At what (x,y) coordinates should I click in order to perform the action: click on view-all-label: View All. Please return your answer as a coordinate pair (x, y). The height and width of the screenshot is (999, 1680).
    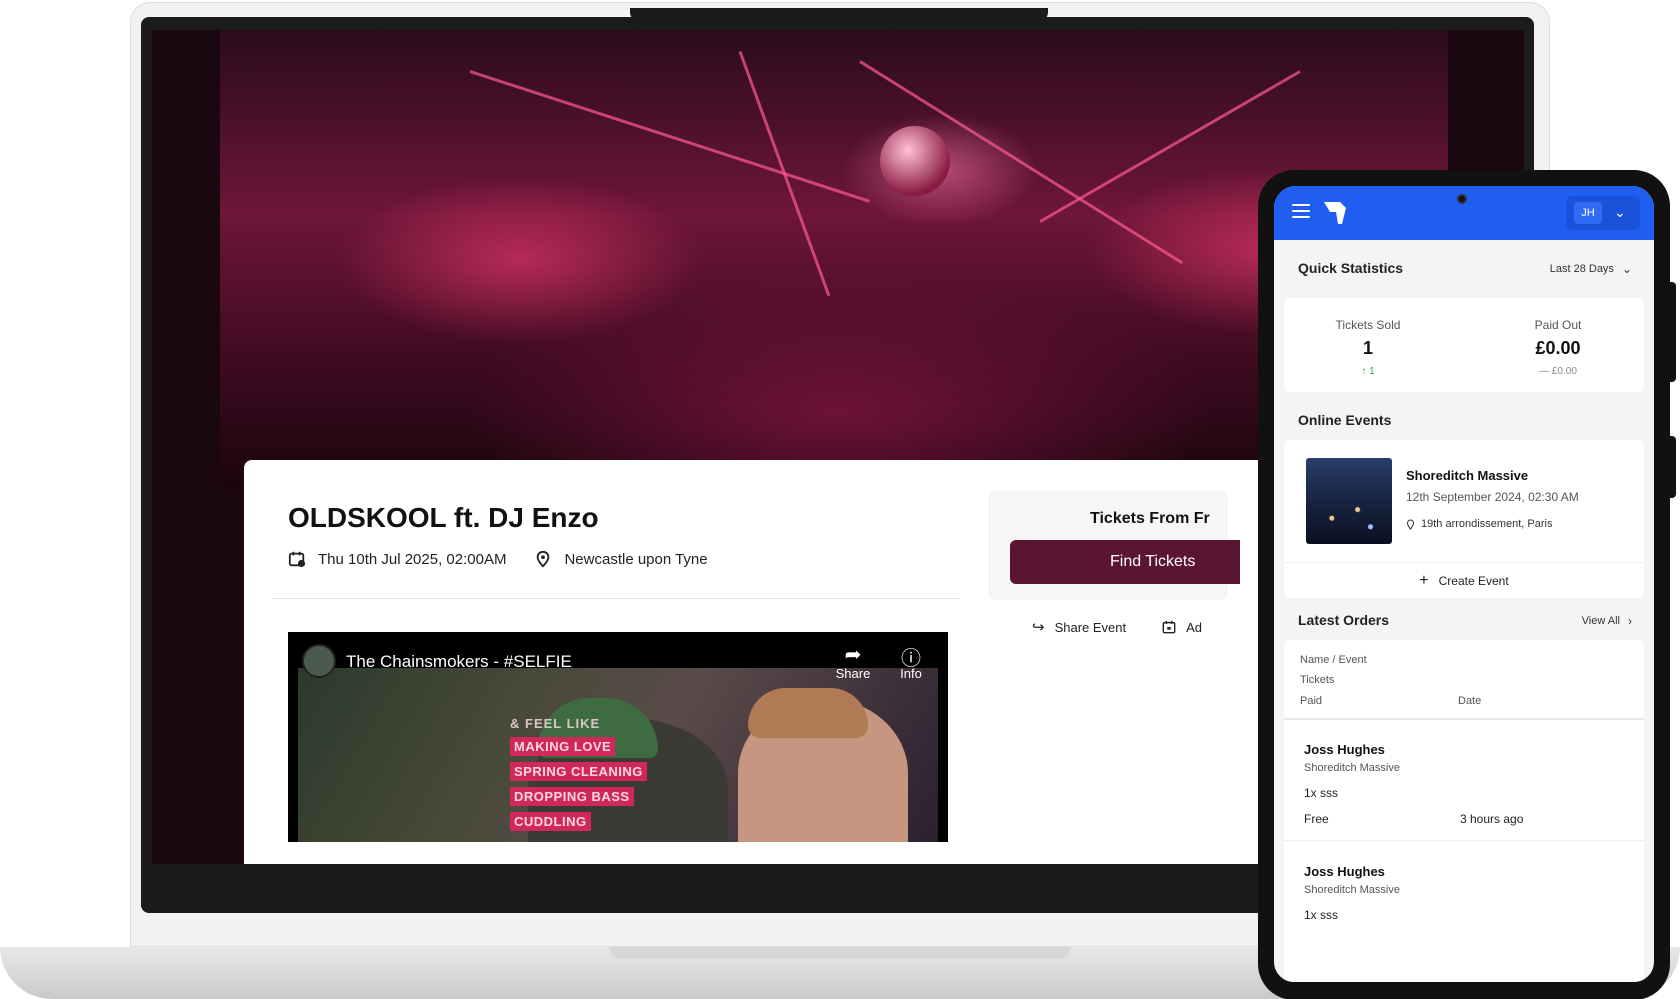
    Looking at the image, I should click on (1600, 621).